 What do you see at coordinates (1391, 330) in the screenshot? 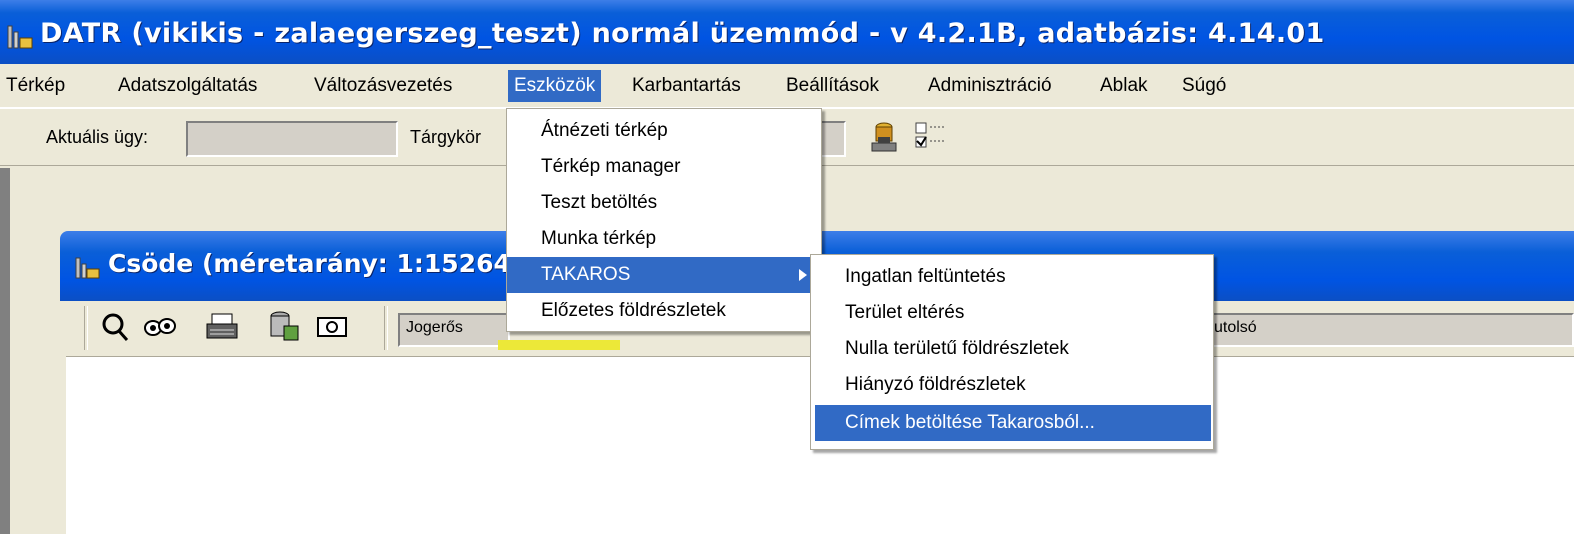
I see `utolso-field: utolsó` at bounding box center [1391, 330].